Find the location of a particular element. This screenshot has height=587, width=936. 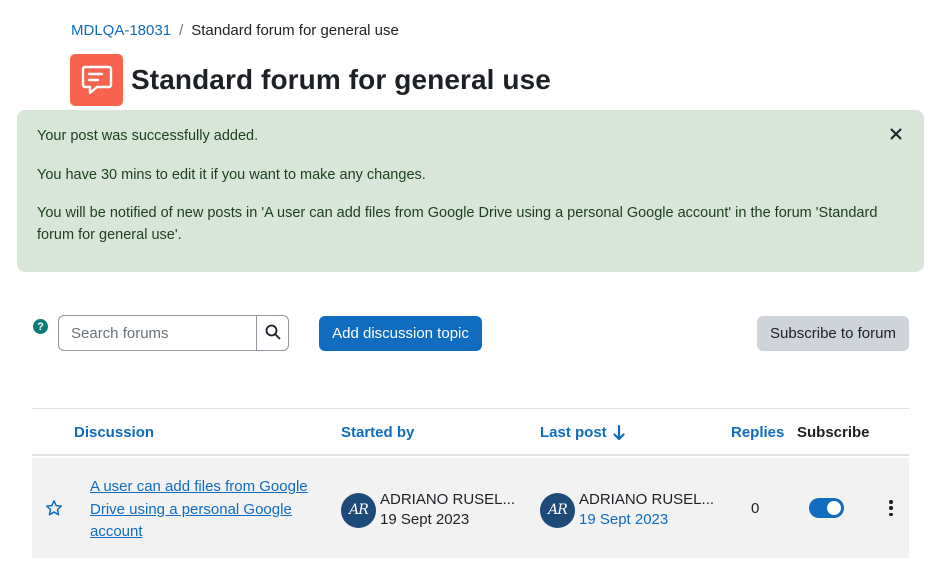

add-discussion-topic-button: Add discussion topic is located at coordinates (400, 333).